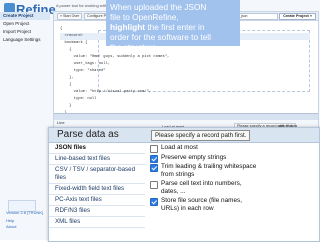 This screenshot has height=242, width=320. What do you see at coordinates (97, 159) in the screenshot?
I see `format-line-based: Line-based text files` at bounding box center [97, 159].